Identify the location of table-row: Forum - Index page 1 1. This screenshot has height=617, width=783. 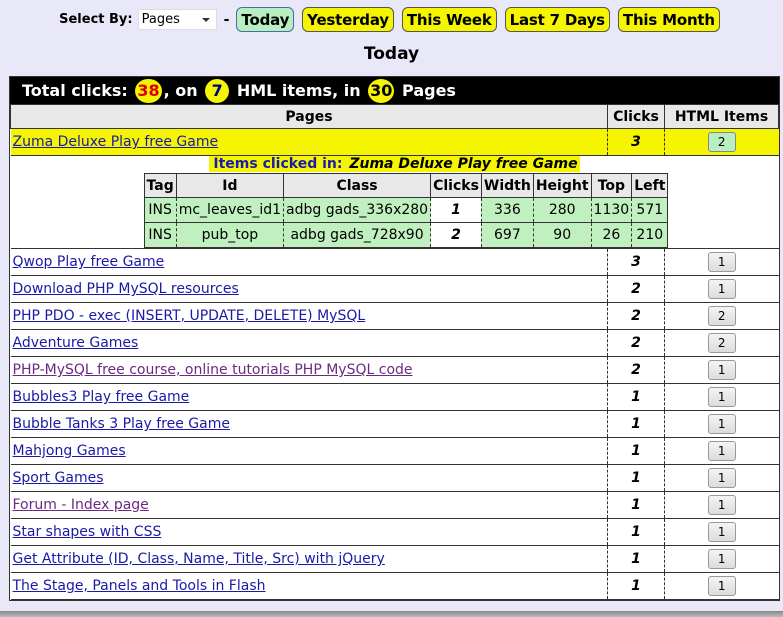
(394, 505).